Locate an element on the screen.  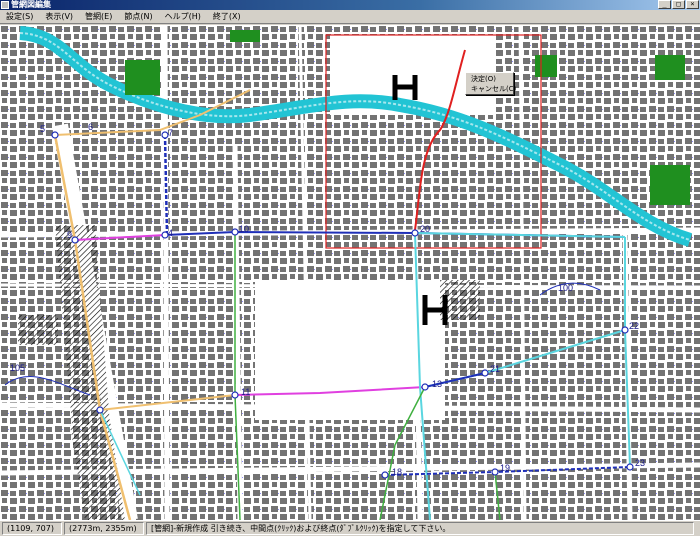
minimize-button: _ is located at coordinates (664, 4).